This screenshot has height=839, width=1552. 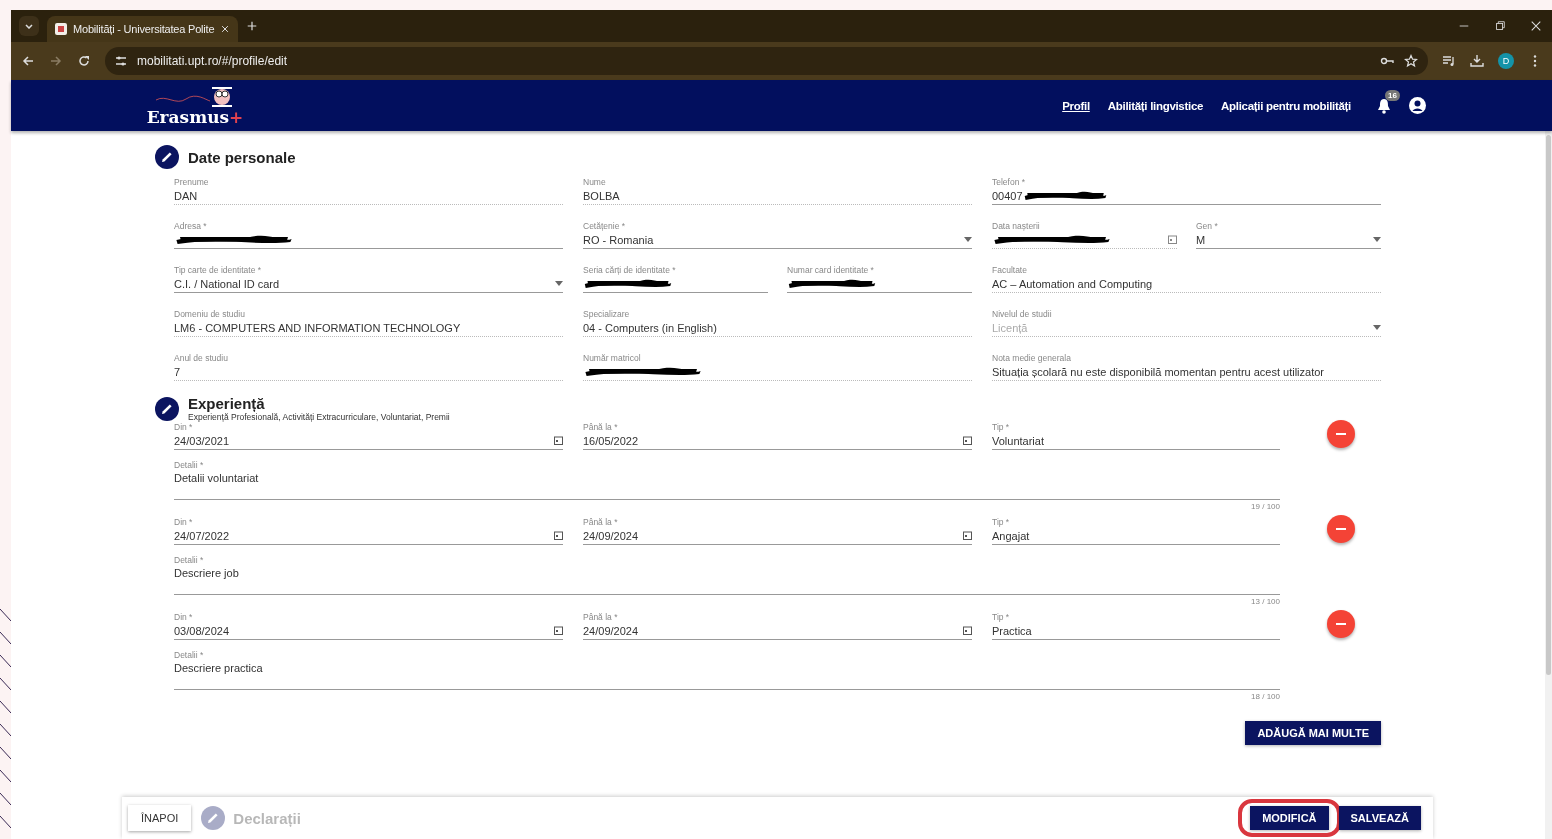 What do you see at coordinates (143, 29) in the screenshot?
I see `browser-tab: Mobilități - Universitatea Polite` at bounding box center [143, 29].